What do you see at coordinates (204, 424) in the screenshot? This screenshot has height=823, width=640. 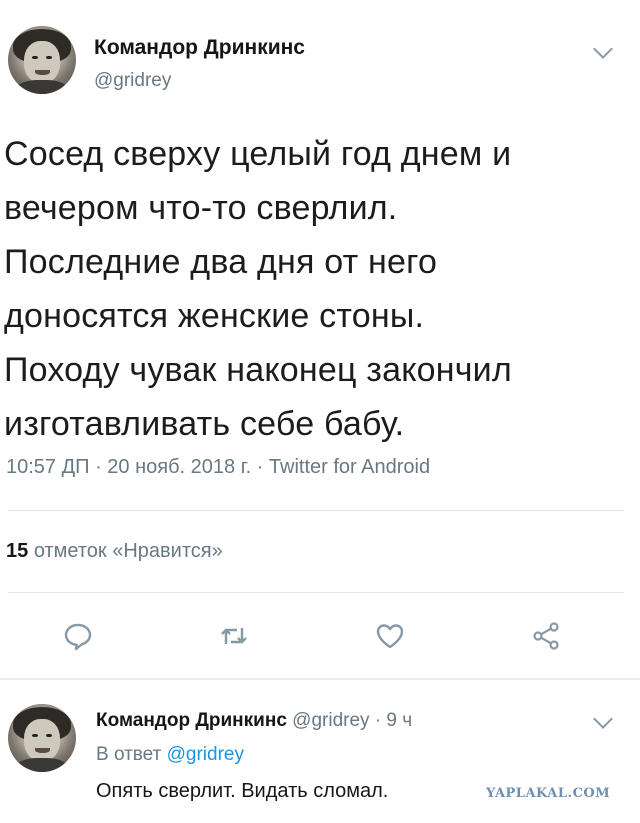 I see `tweet-line: изготавливать себе бабу.` at bounding box center [204, 424].